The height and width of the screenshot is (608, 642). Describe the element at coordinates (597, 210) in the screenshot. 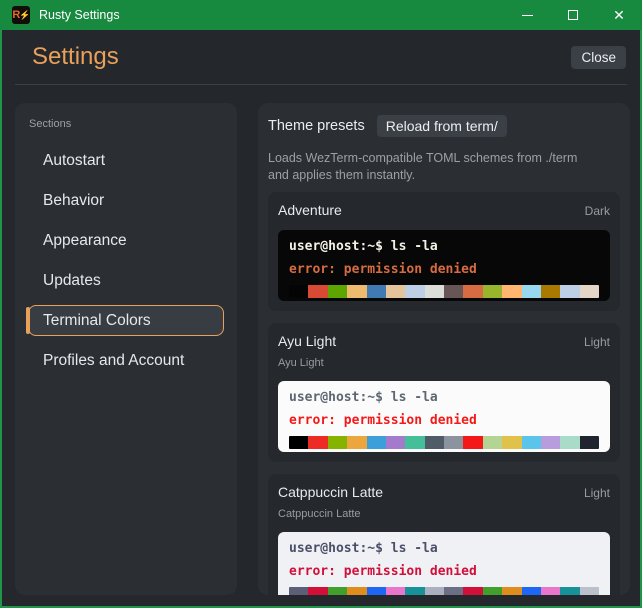

I see `variant-badge: Dark` at that location.